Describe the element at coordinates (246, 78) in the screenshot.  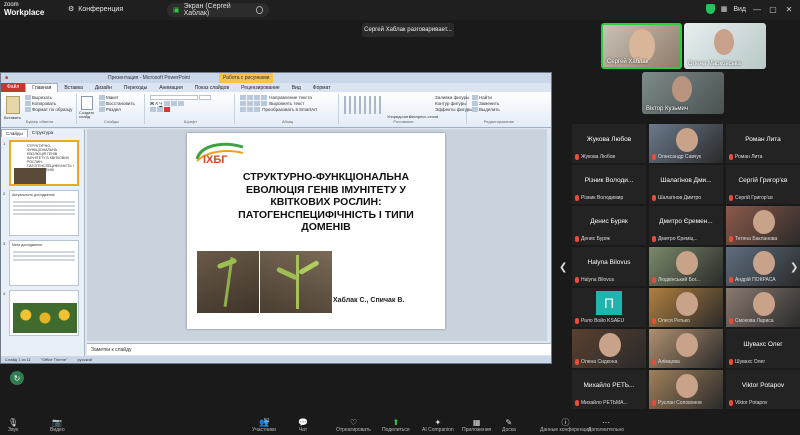
I see `picture-tools-label: Работа с рисунками` at that location.